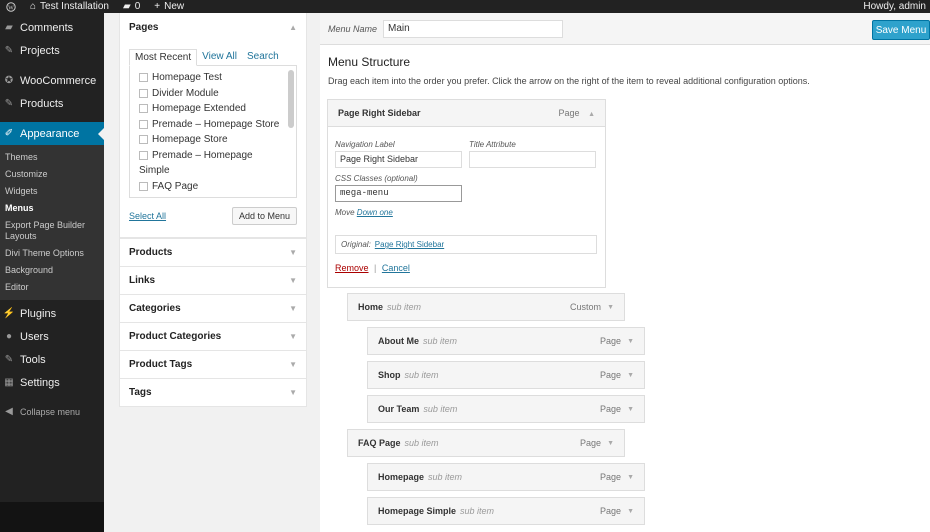  I want to click on sidebar-item-projects: ✎ Projects, so click(52, 50).